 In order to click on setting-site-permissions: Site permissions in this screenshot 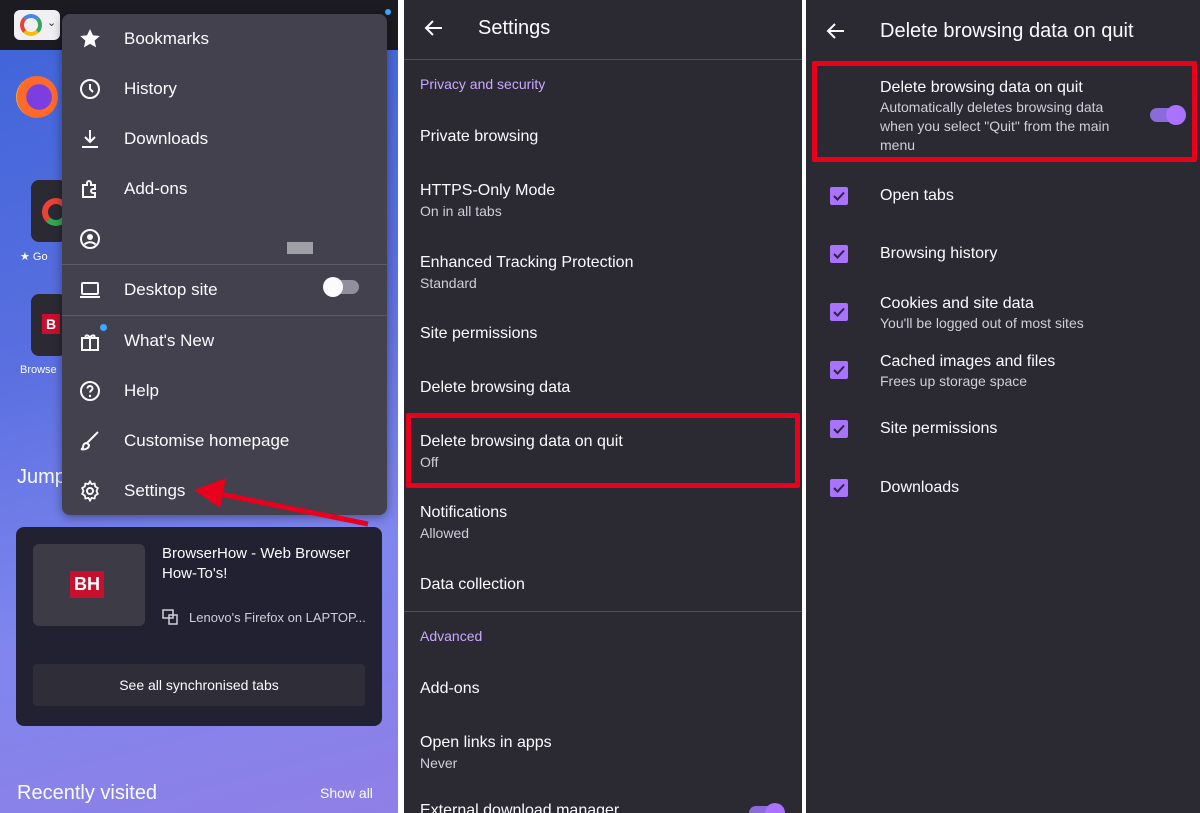, I will do `click(478, 334)`.